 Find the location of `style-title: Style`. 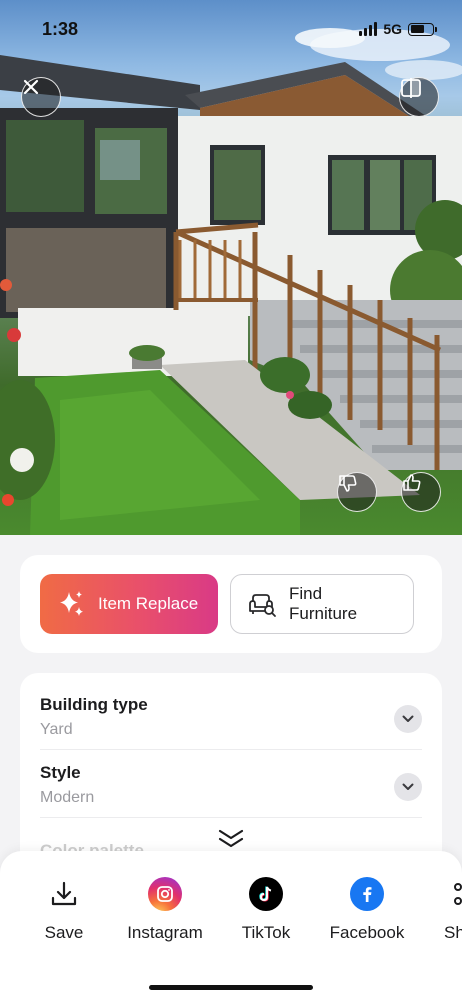

style-title: Style is located at coordinates (60, 772).